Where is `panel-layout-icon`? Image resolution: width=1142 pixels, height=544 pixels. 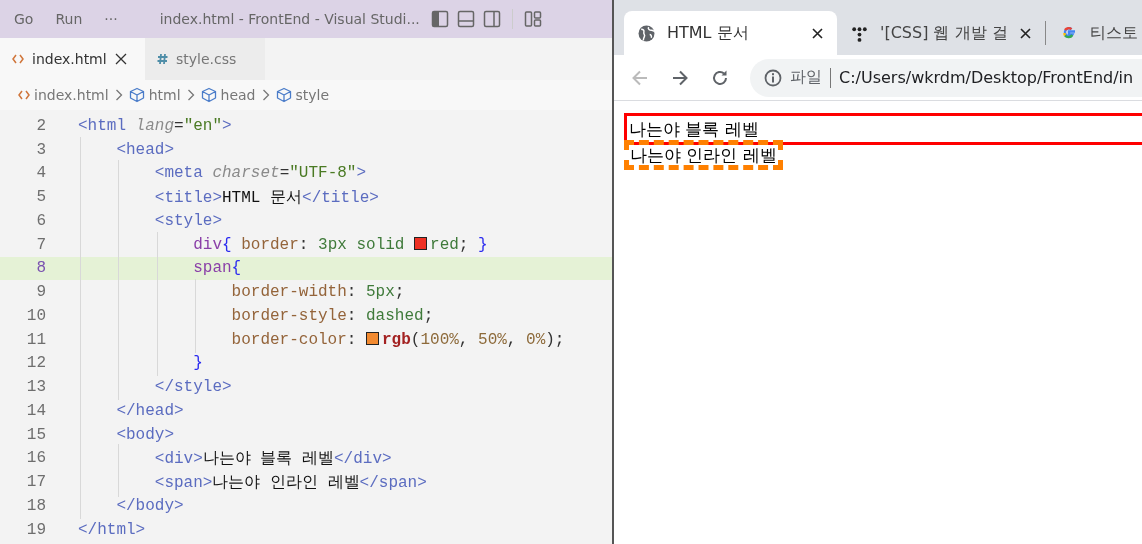
panel-layout-icon is located at coordinates (465, 19).